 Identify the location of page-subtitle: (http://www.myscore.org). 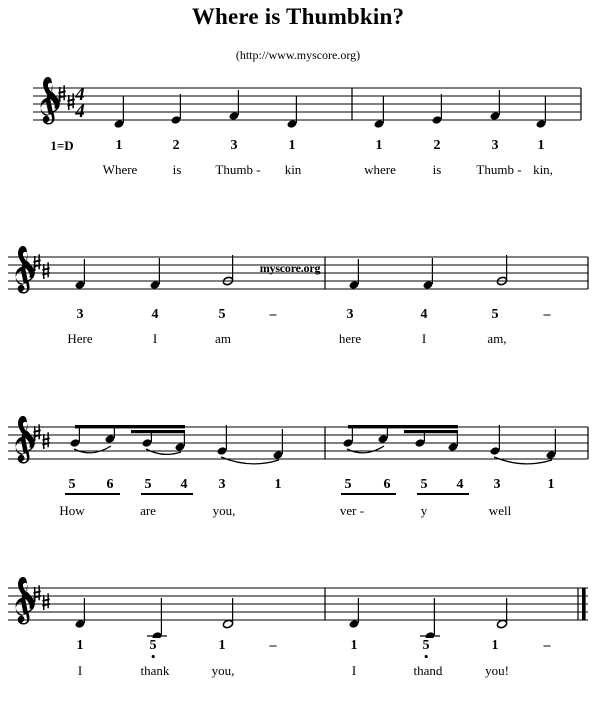
(298, 55).